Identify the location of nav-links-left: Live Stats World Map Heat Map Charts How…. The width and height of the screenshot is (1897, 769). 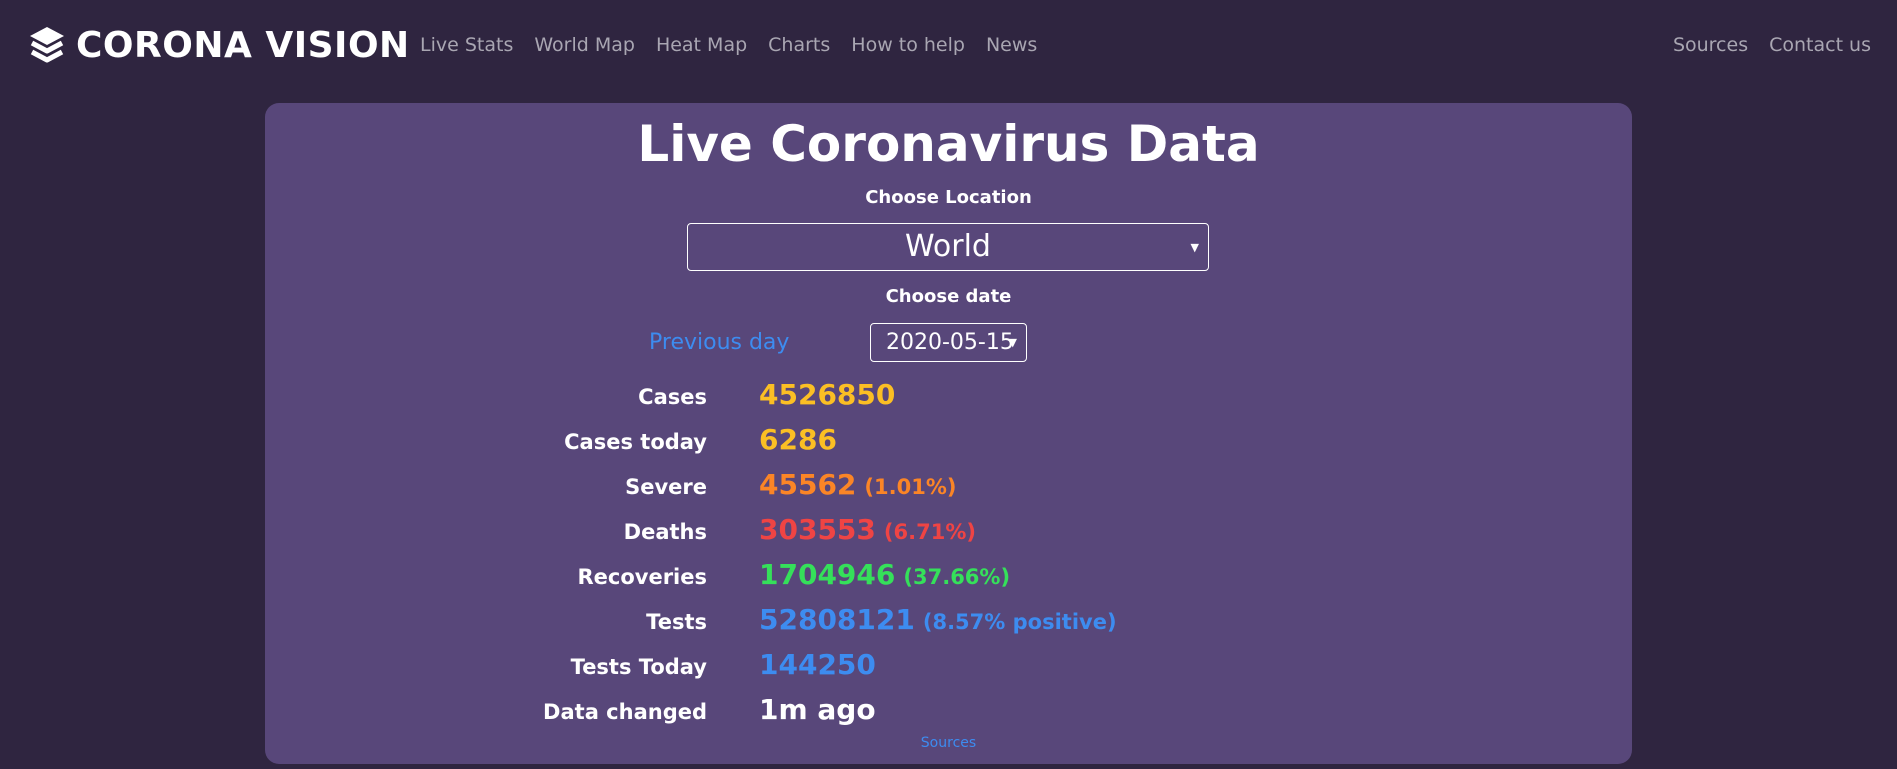
(739, 45).